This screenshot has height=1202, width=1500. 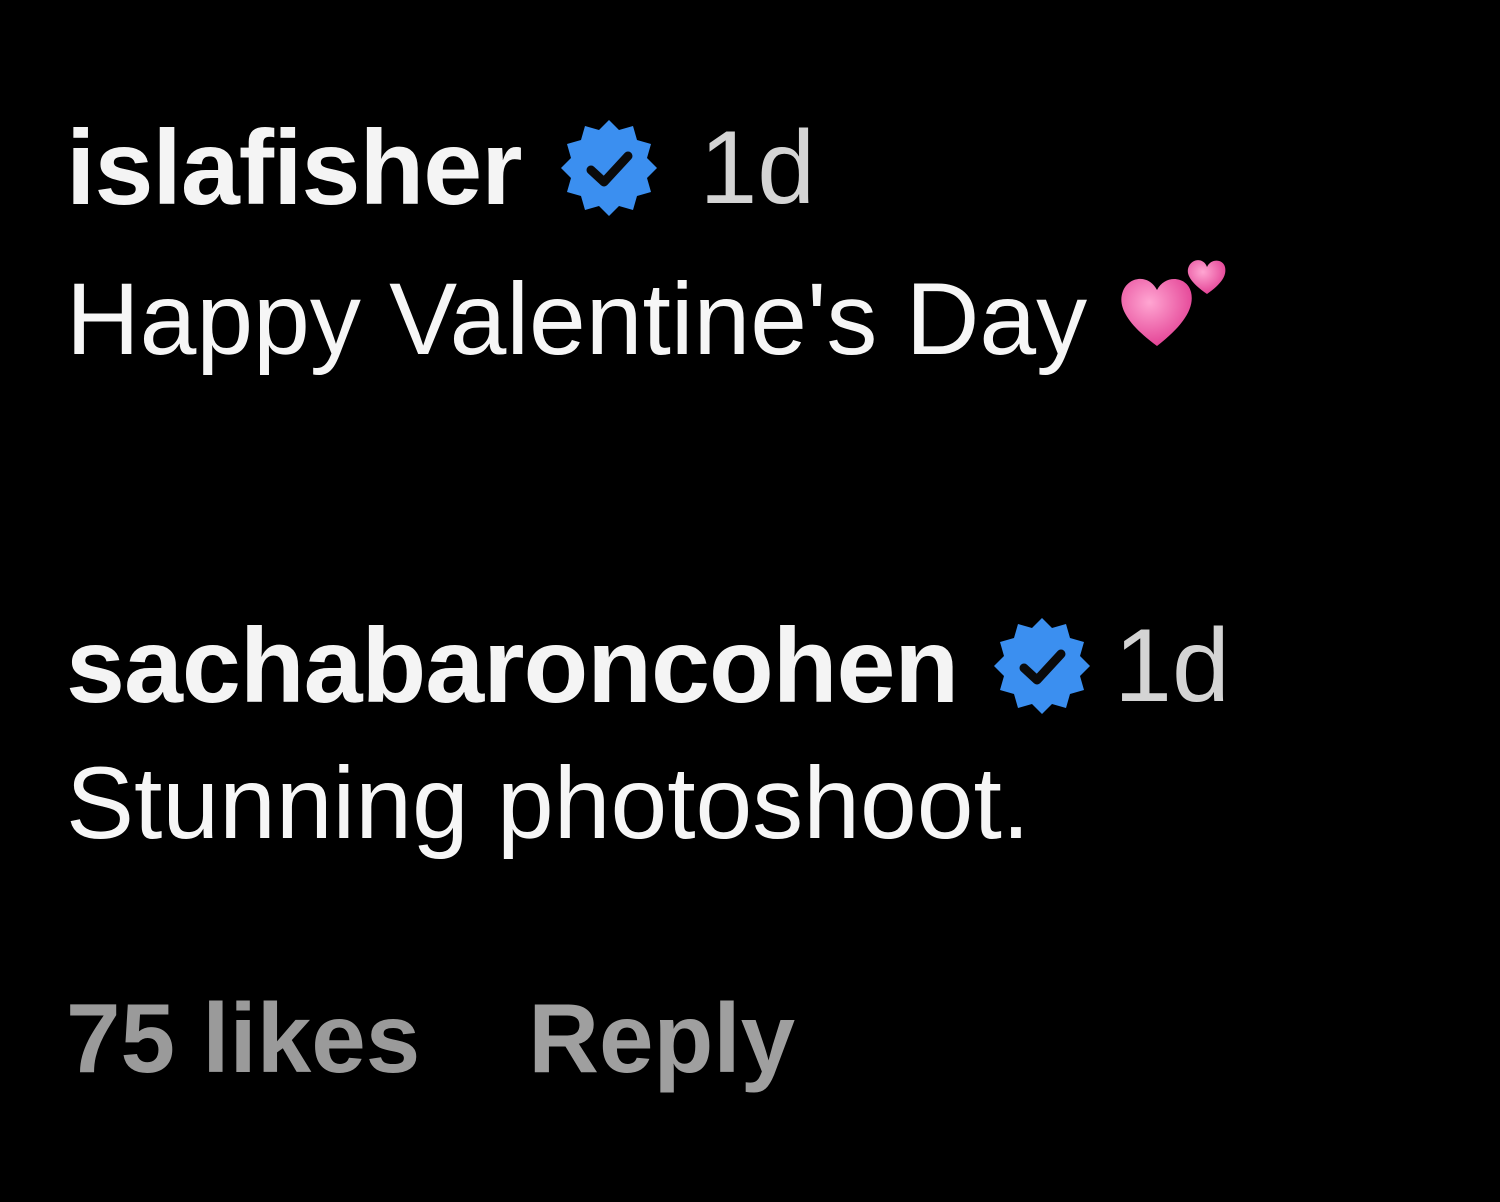 What do you see at coordinates (430, 1038) in the screenshot?
I see `comment-footer: 75 likes Reply` at bounding box center [430, 1038].